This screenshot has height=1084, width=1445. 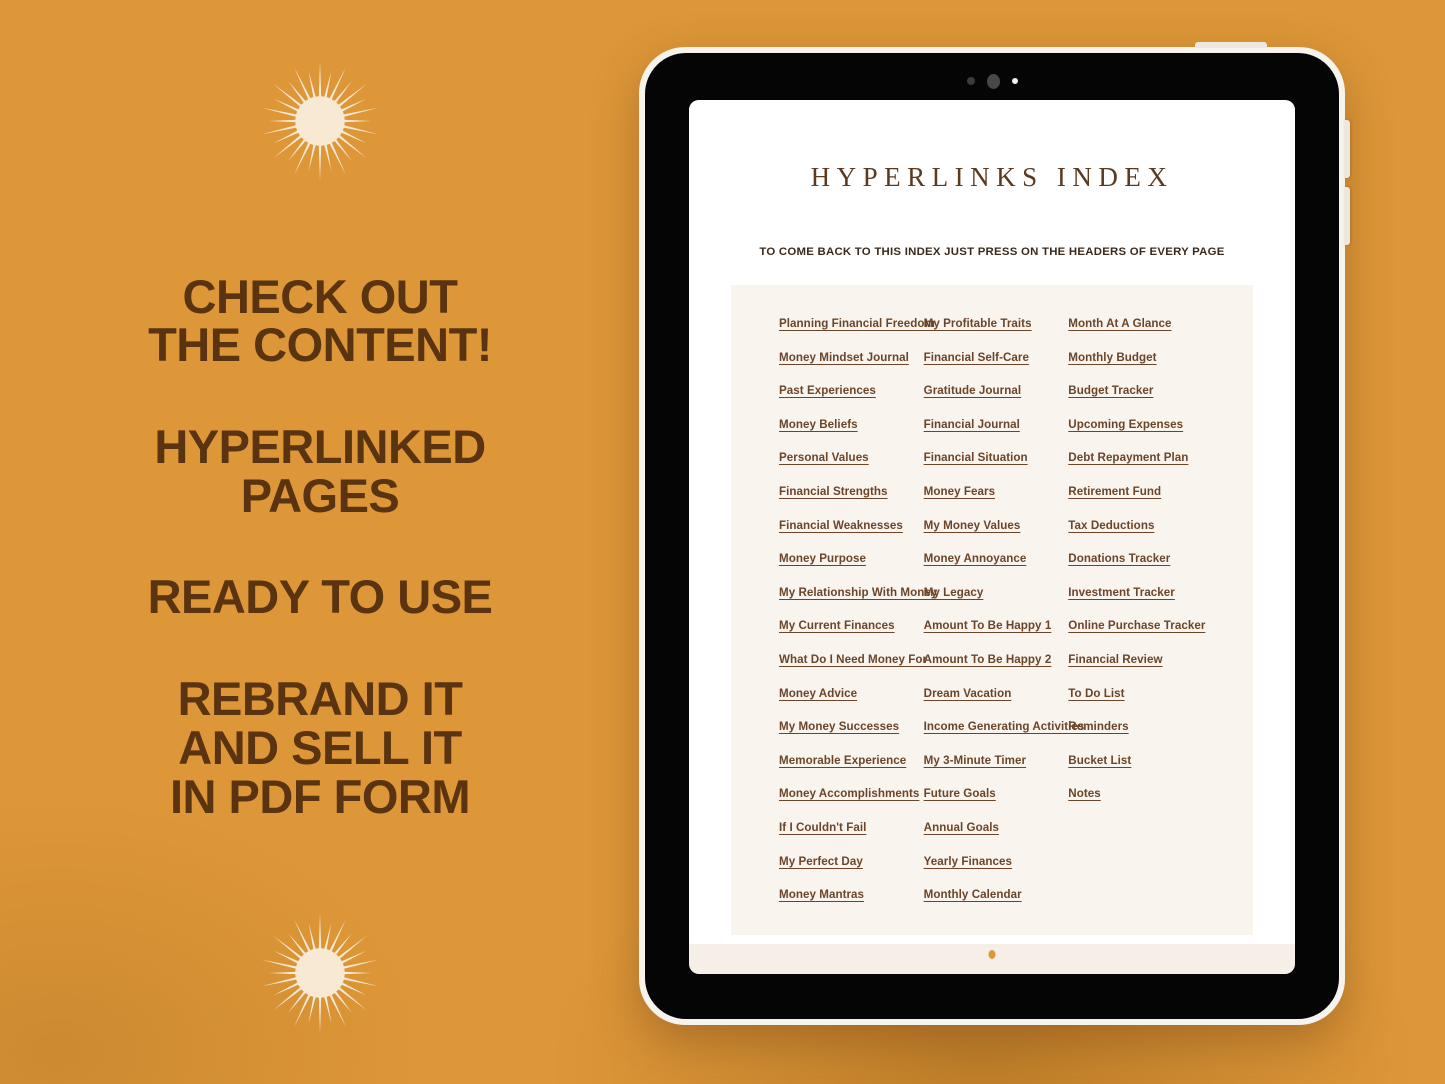 I want to click on promo-line: THE CONTENT!, so click(x=320, y=345).